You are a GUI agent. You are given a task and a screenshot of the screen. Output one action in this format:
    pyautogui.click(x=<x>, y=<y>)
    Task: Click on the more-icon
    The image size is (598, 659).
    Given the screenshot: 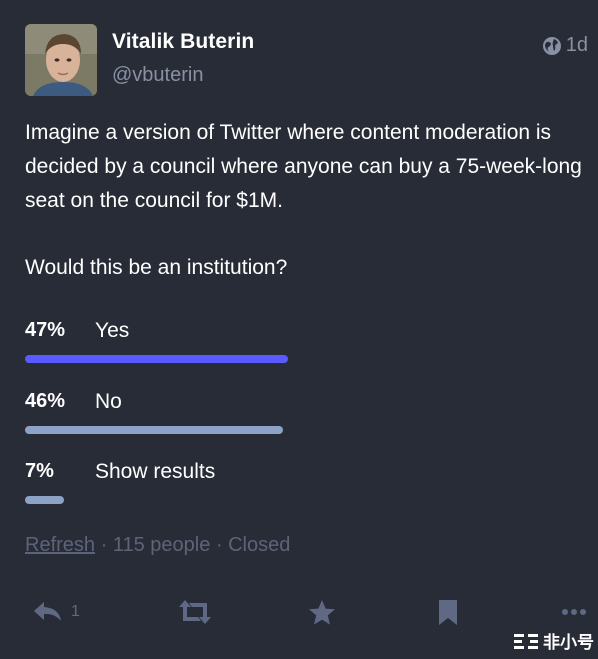 What is the action you would take?
    pyautogui.click(x=574, y=612)
    